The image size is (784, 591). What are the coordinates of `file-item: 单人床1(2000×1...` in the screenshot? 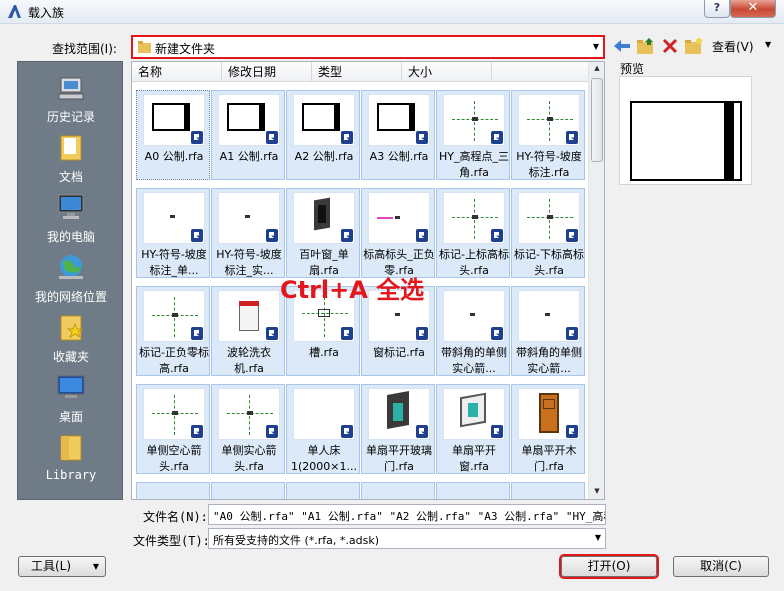 It's located at (323, 429).